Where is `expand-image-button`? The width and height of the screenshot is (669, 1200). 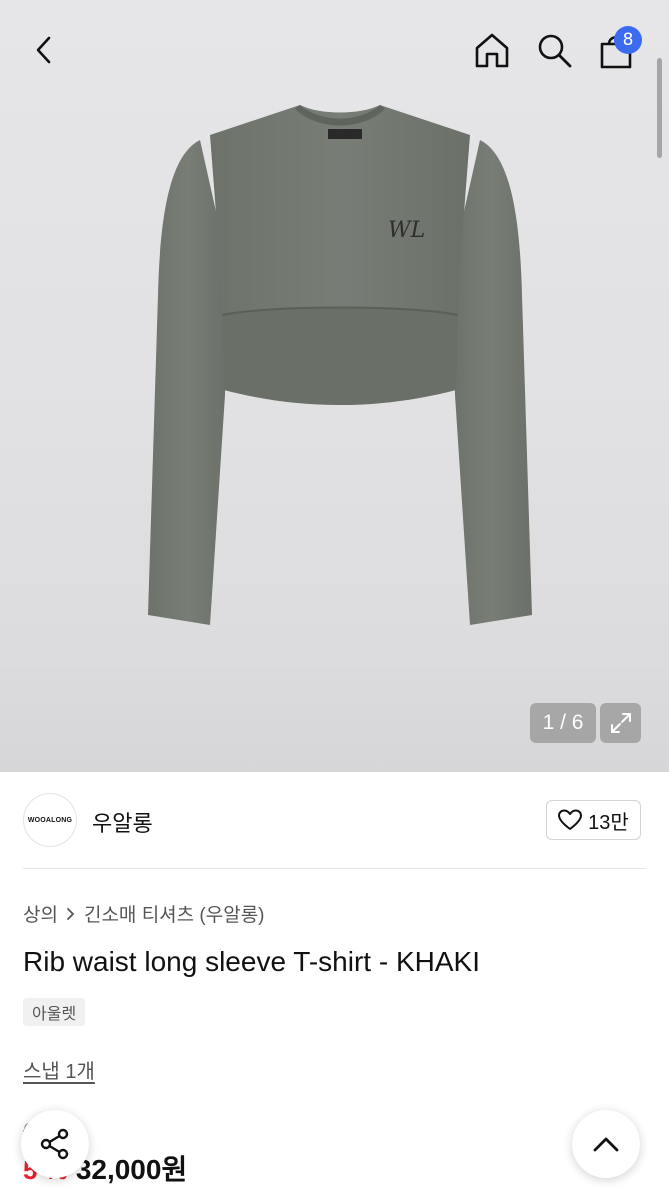
expand-image-button is located at coordinates (620, 723).